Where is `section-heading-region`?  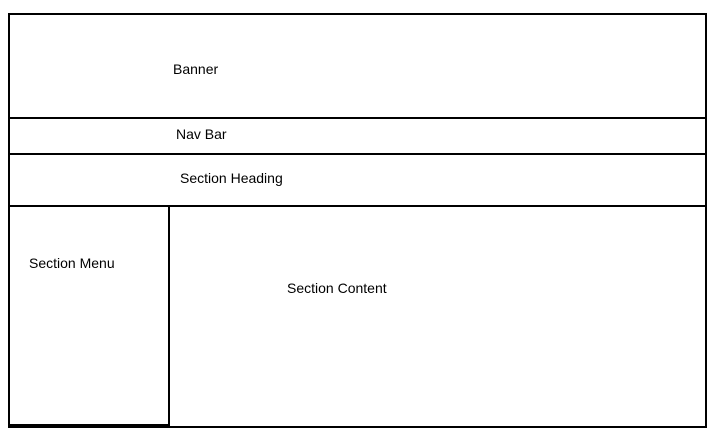 section-heading-region is located at coordinates (357, 180).